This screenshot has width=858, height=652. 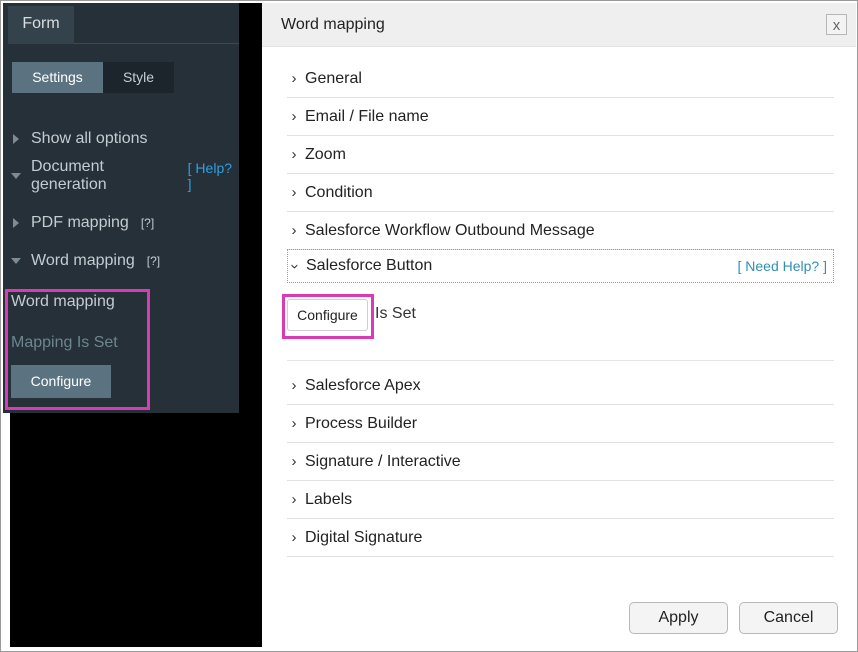 What do you see at coordinates (560, 193) in the screenshot?
I see `section-condition: › Condition` at bounding box center [560, 193].